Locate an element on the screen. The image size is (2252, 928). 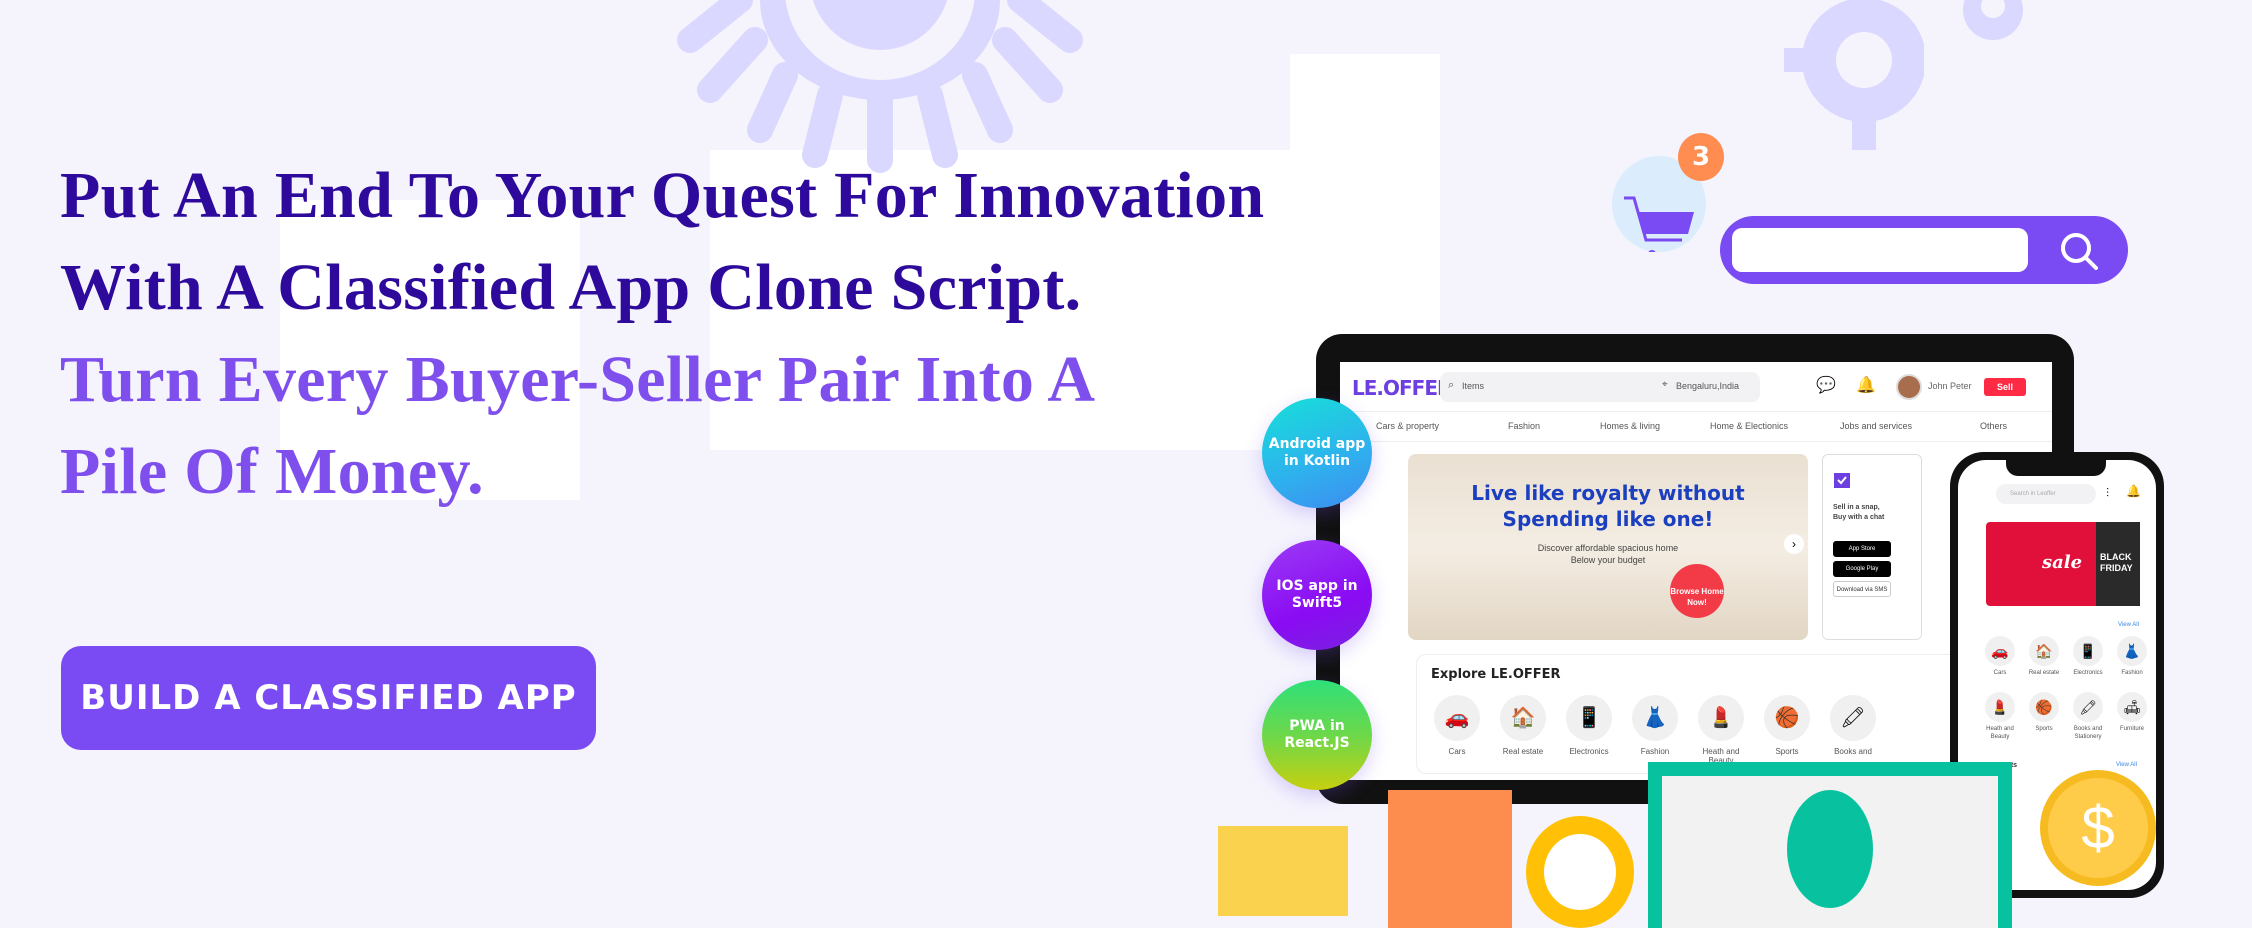
phone-category-item: 📱 Electronics is located at coordinates (2088, 656).